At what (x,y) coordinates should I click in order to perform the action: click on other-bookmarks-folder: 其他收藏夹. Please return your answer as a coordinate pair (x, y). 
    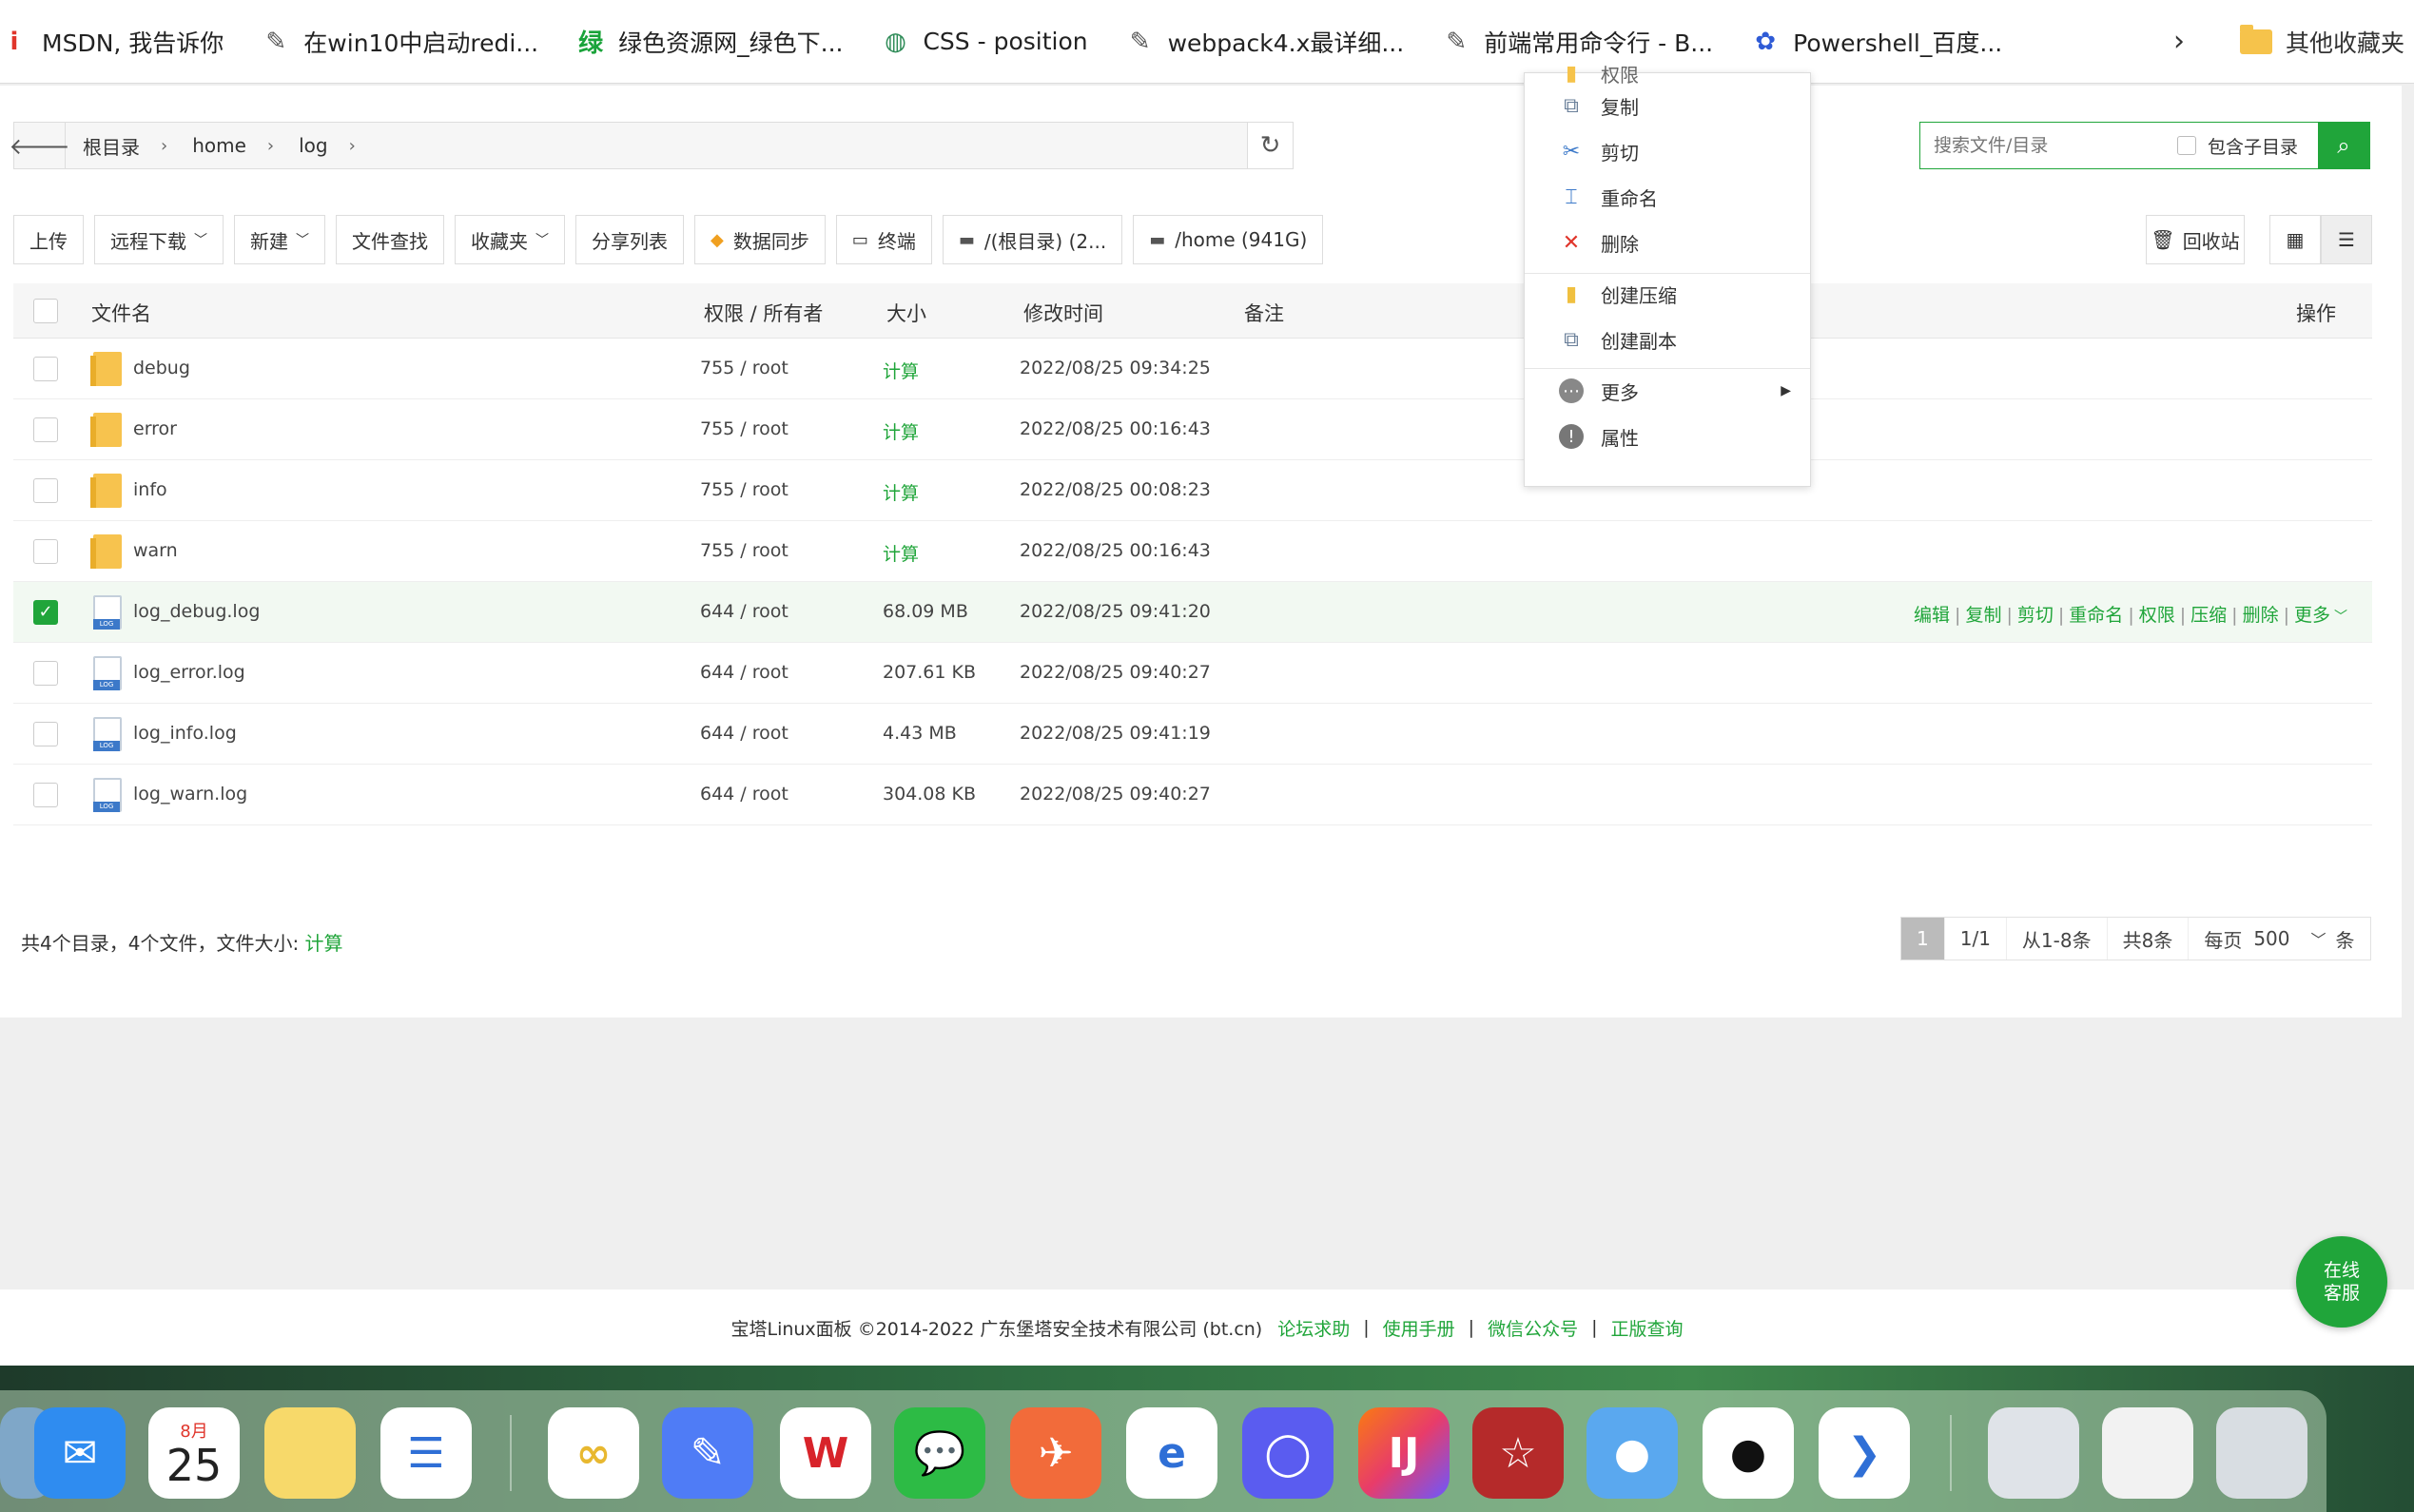
    Looking at the image, I should click on (2322, 42).